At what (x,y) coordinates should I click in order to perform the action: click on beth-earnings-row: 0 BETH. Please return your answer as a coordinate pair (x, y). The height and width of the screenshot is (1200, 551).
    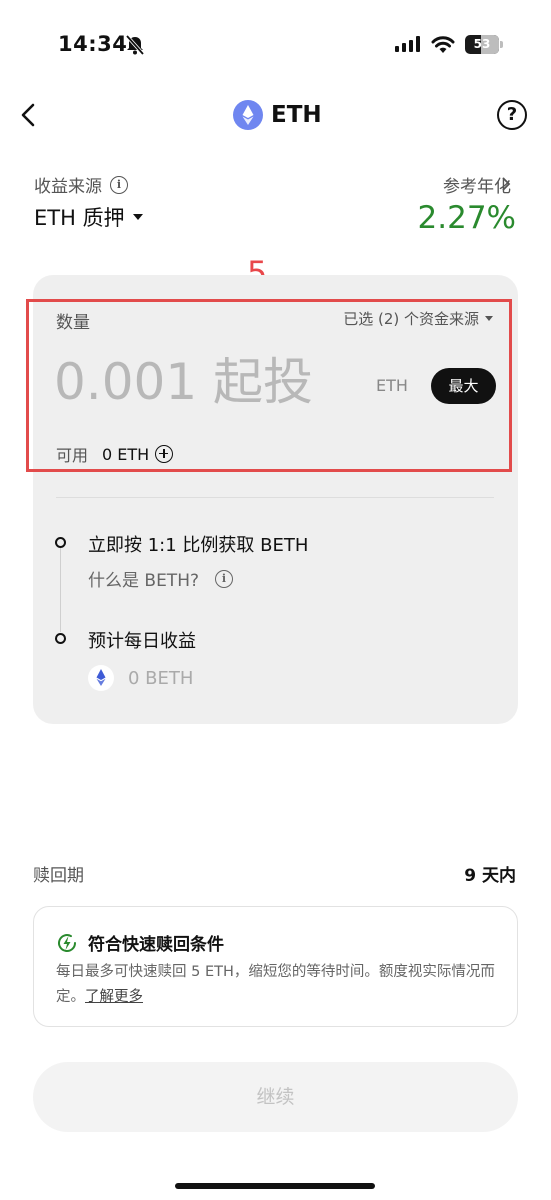
    Looking at the image, I should click on (140, 678).